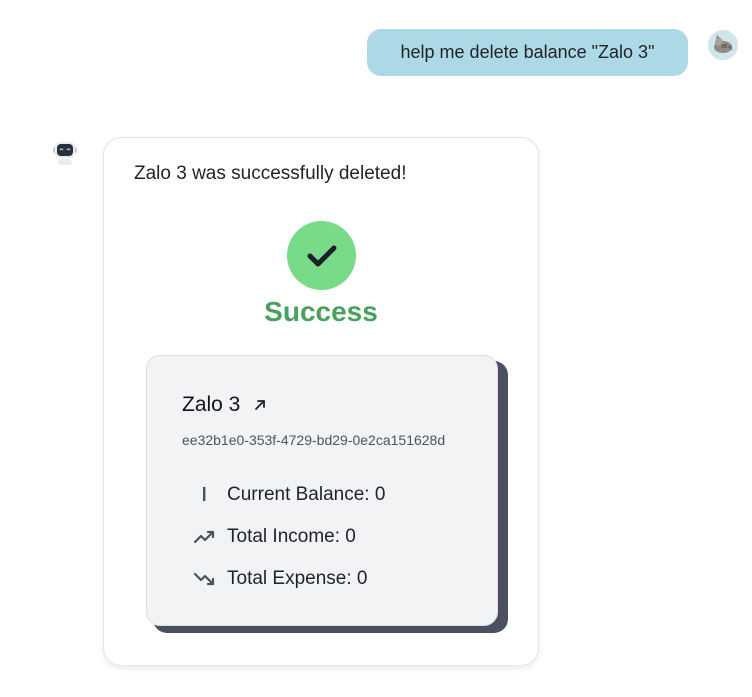 Image resolution: width=752 pixels, height=697 pixels. I want to click on success-check-circle, so click(321, 255).